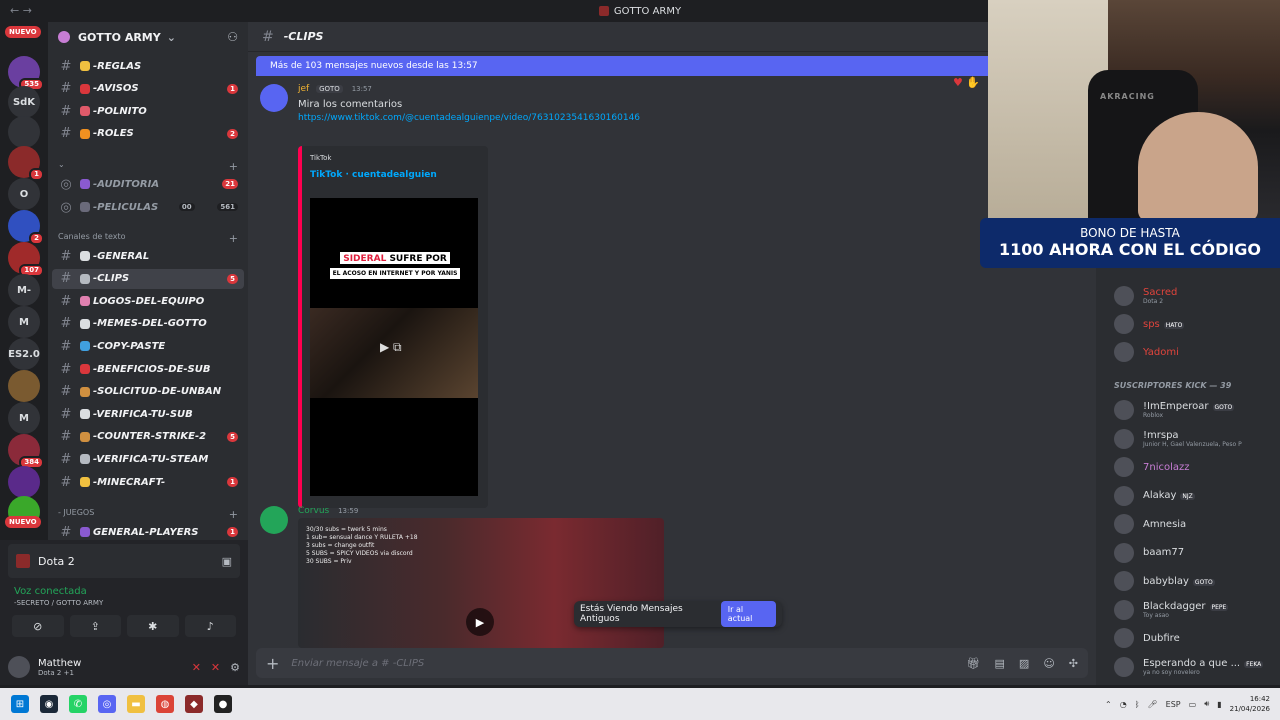  I want to click on member-item: babyblay GOTO, so click(1194, 581).